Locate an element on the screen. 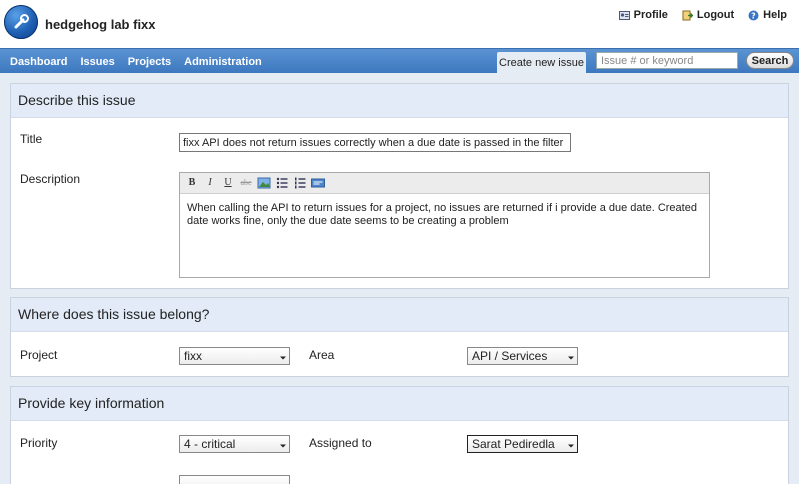  search-button: Search is located at coordinates (770, 60).